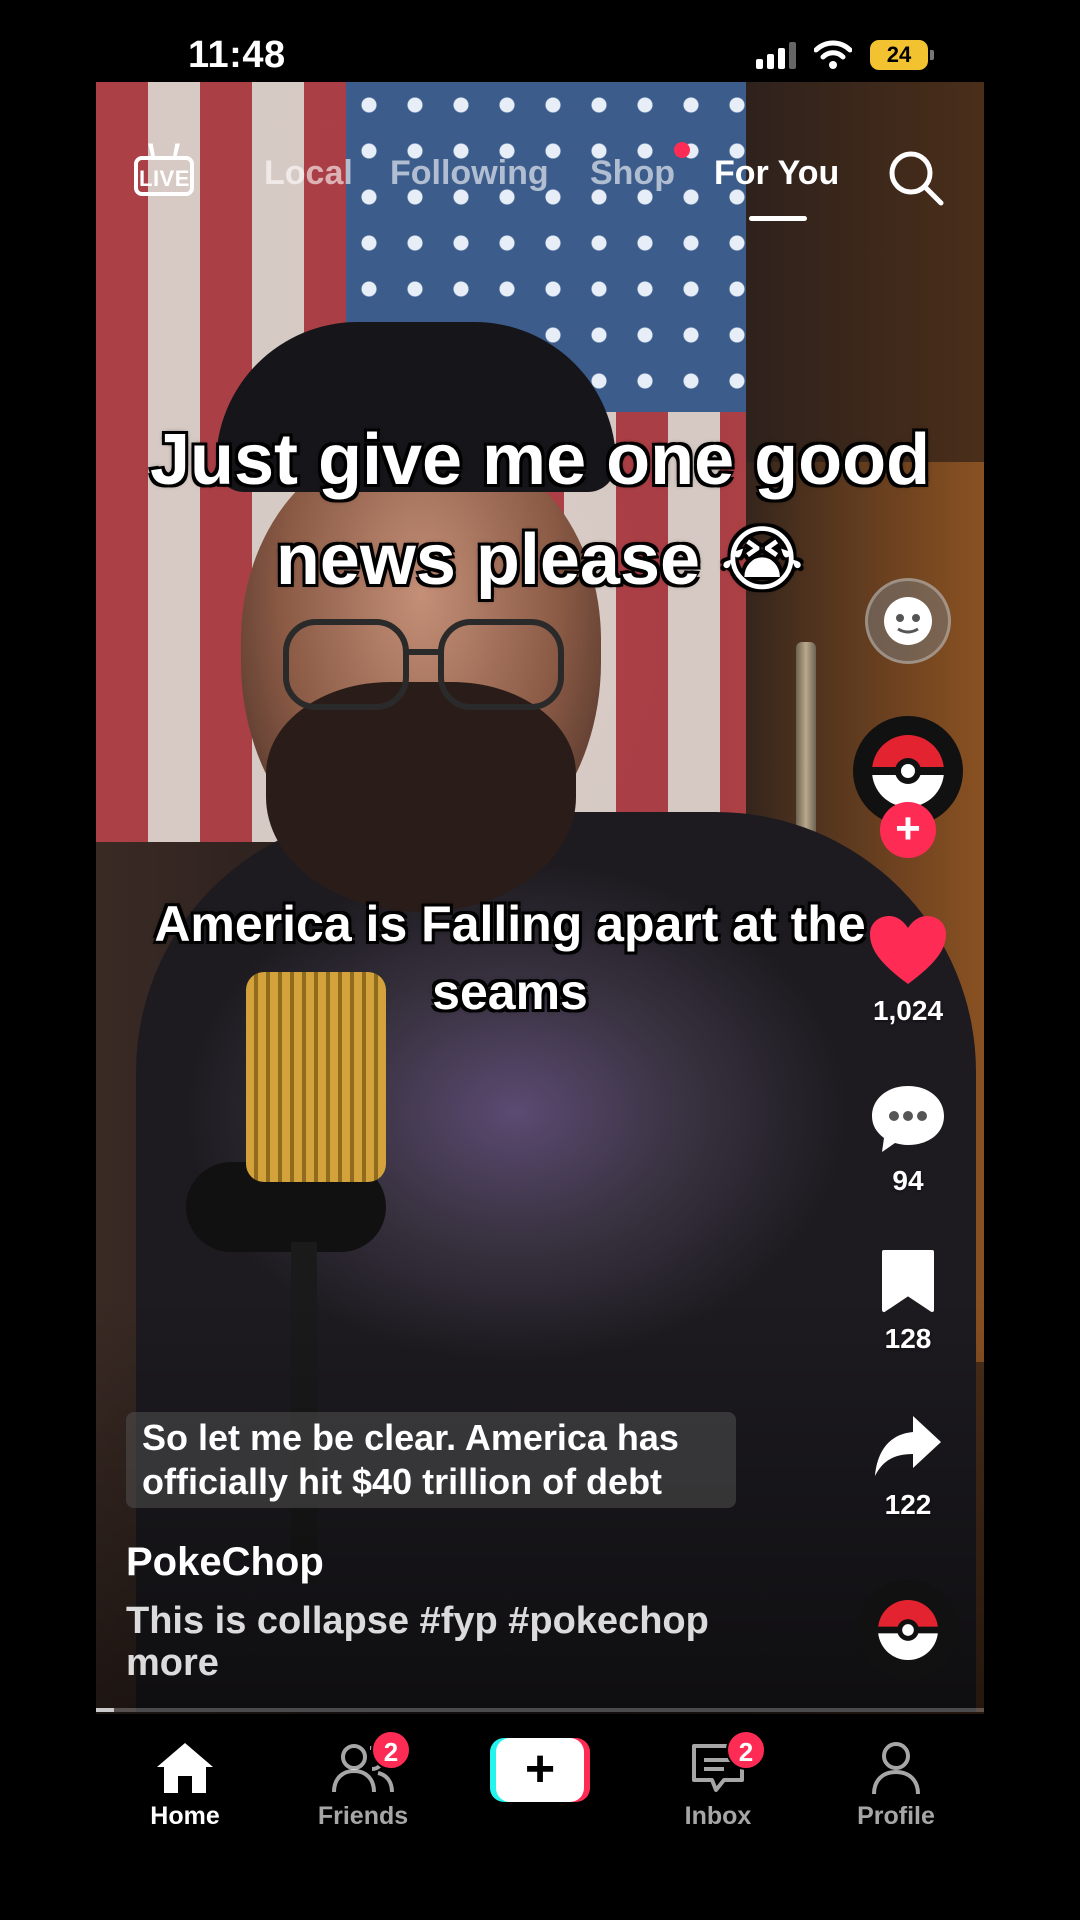 This screenshot has height=1920, width=1080. What do you see at coordinates (746, 1750) in the screenshot?
I see `inbox-badge: 2` at bounding box center [746, 1750].